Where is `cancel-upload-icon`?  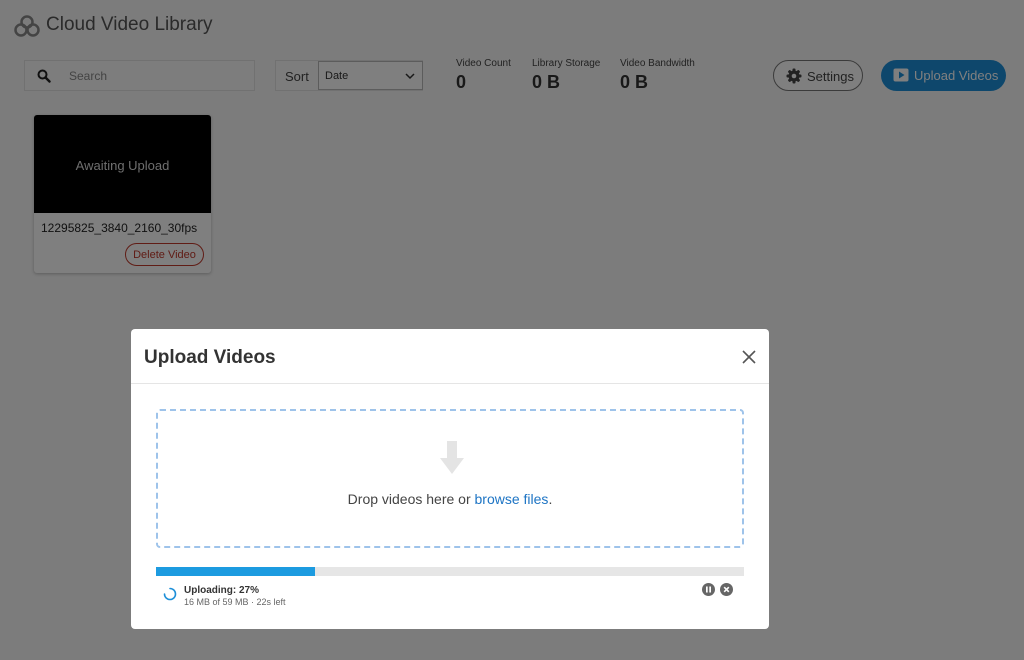
cancel-upload-icon is located at coordinates (726, 589).